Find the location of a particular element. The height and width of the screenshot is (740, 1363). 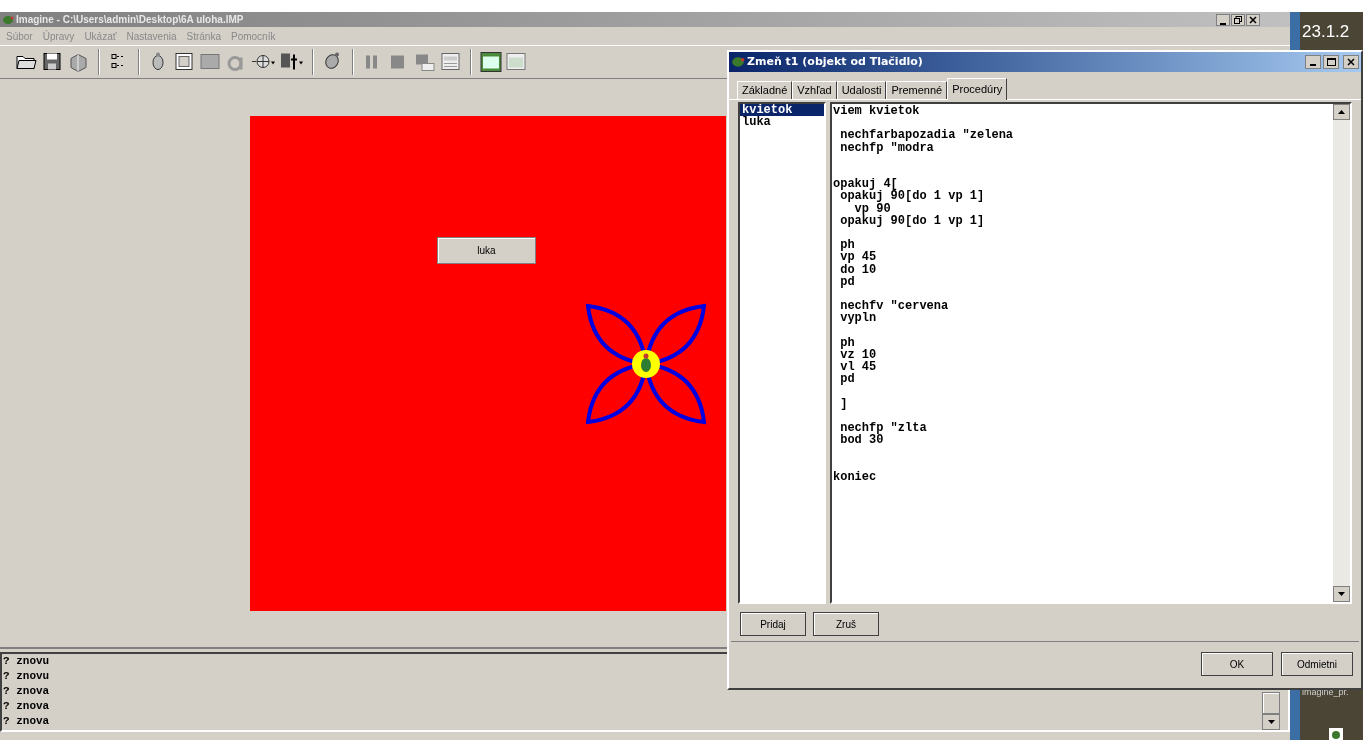

page-view-icon is located at coordinates (491, 62).